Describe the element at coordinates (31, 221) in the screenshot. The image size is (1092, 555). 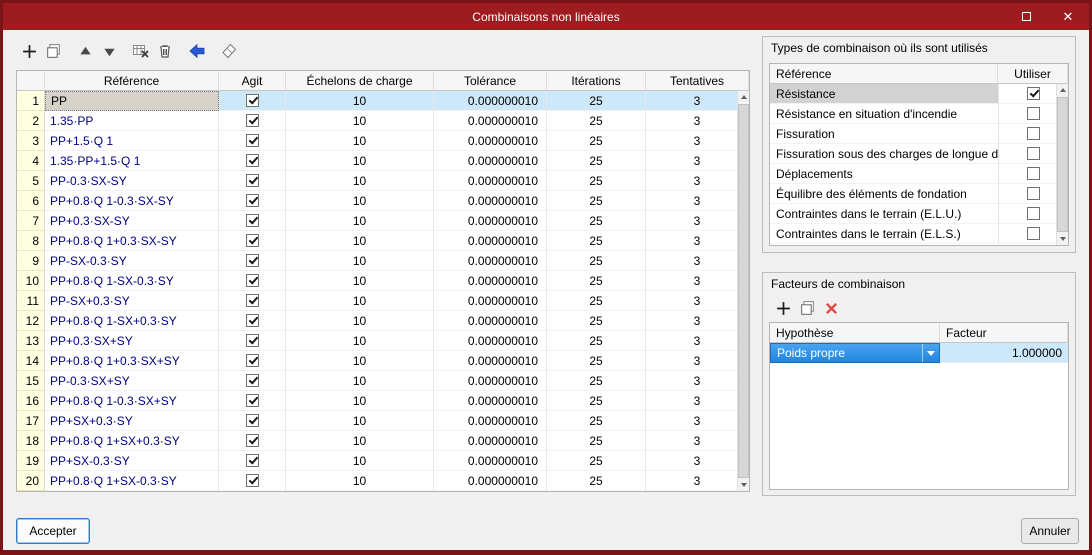
I see `row-number-cell: 7` at that location.